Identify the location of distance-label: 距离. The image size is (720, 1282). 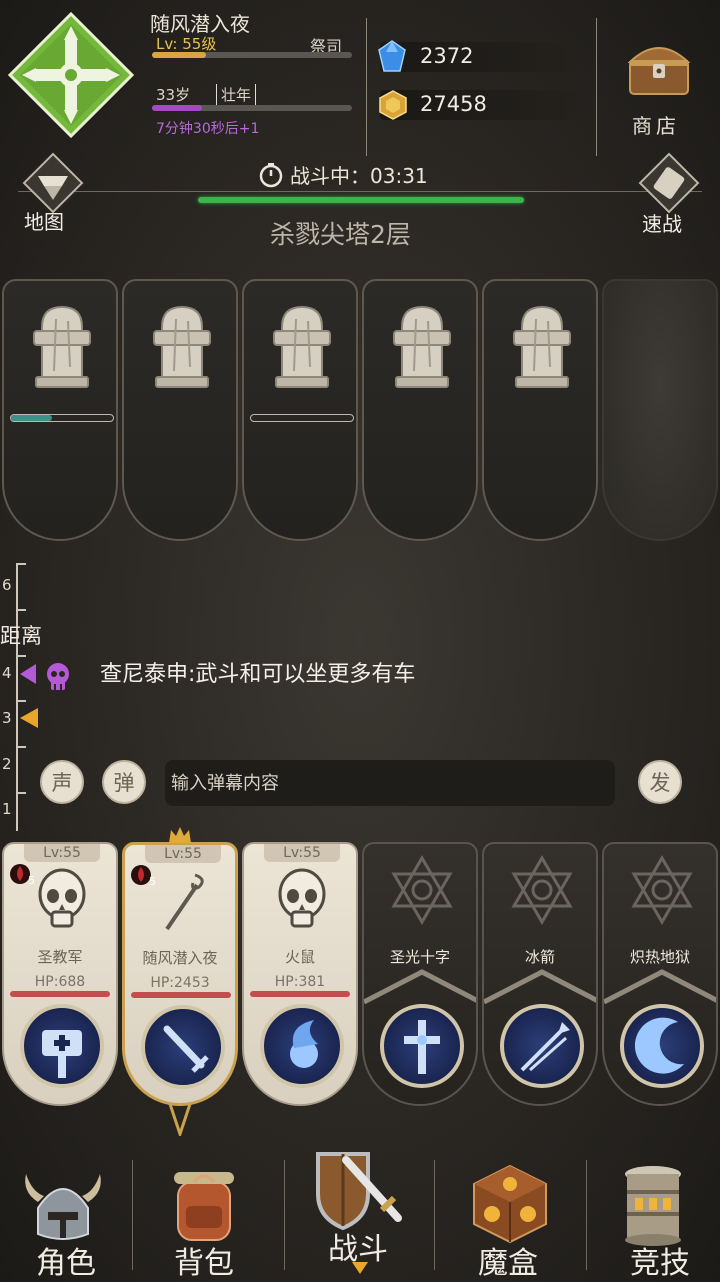
(21, 636).